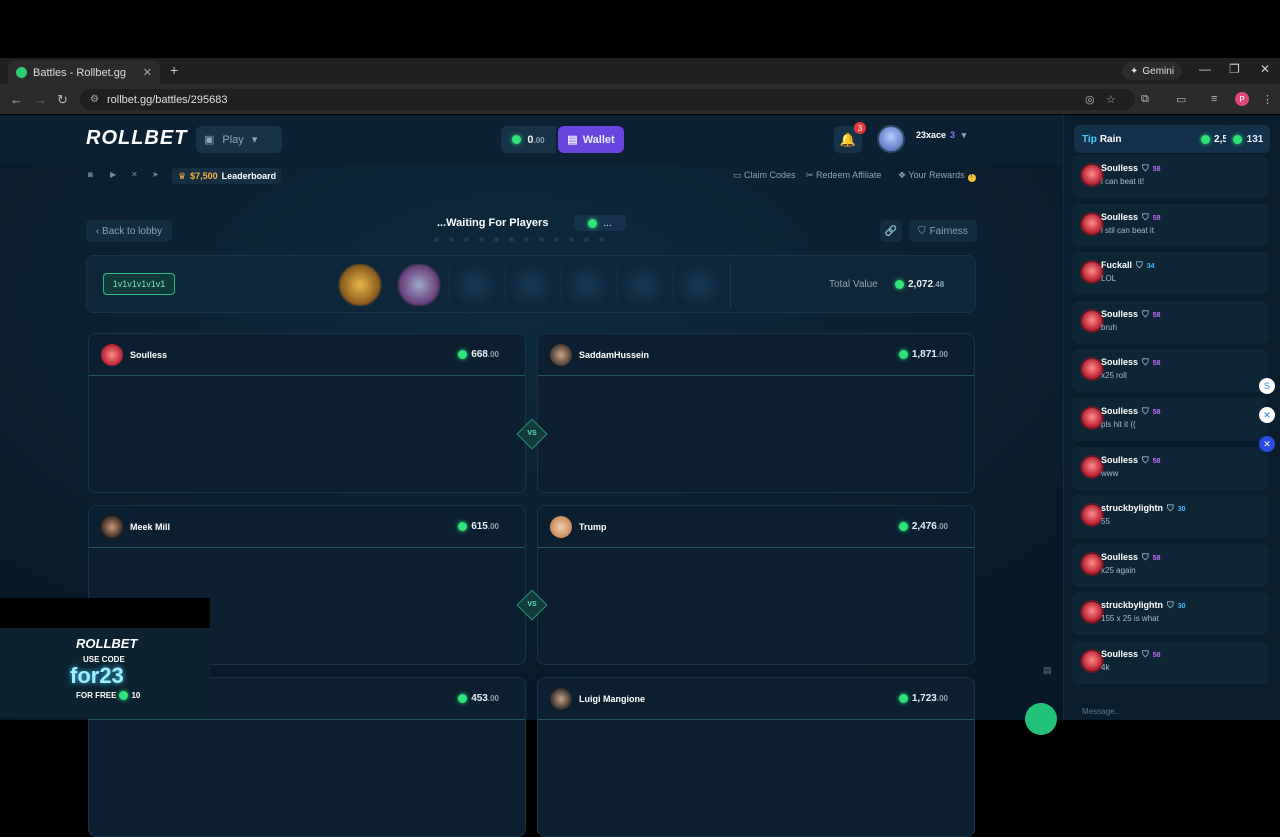 The image size is (1280, 837). What do you see at coordinates (1214, 99) in the screenshot?
I see `media-icon: ≡` at bounding box center [1214, 99].